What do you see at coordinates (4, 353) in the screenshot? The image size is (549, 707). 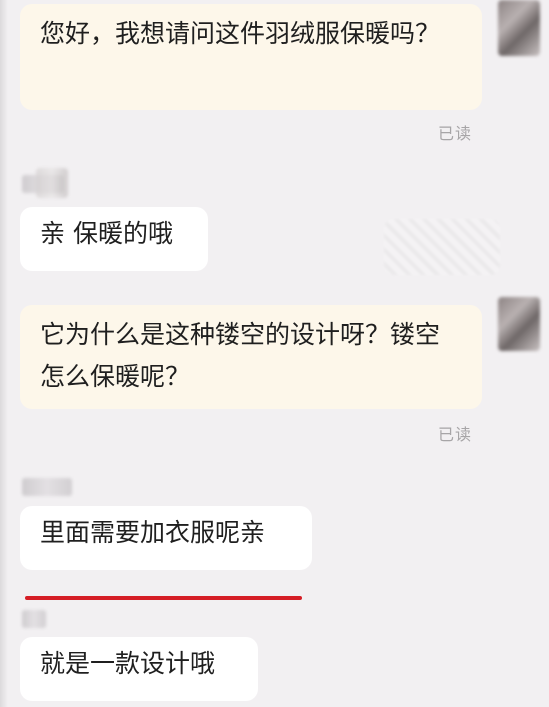 I see `screen-edge` at bounding box center [4, 353].